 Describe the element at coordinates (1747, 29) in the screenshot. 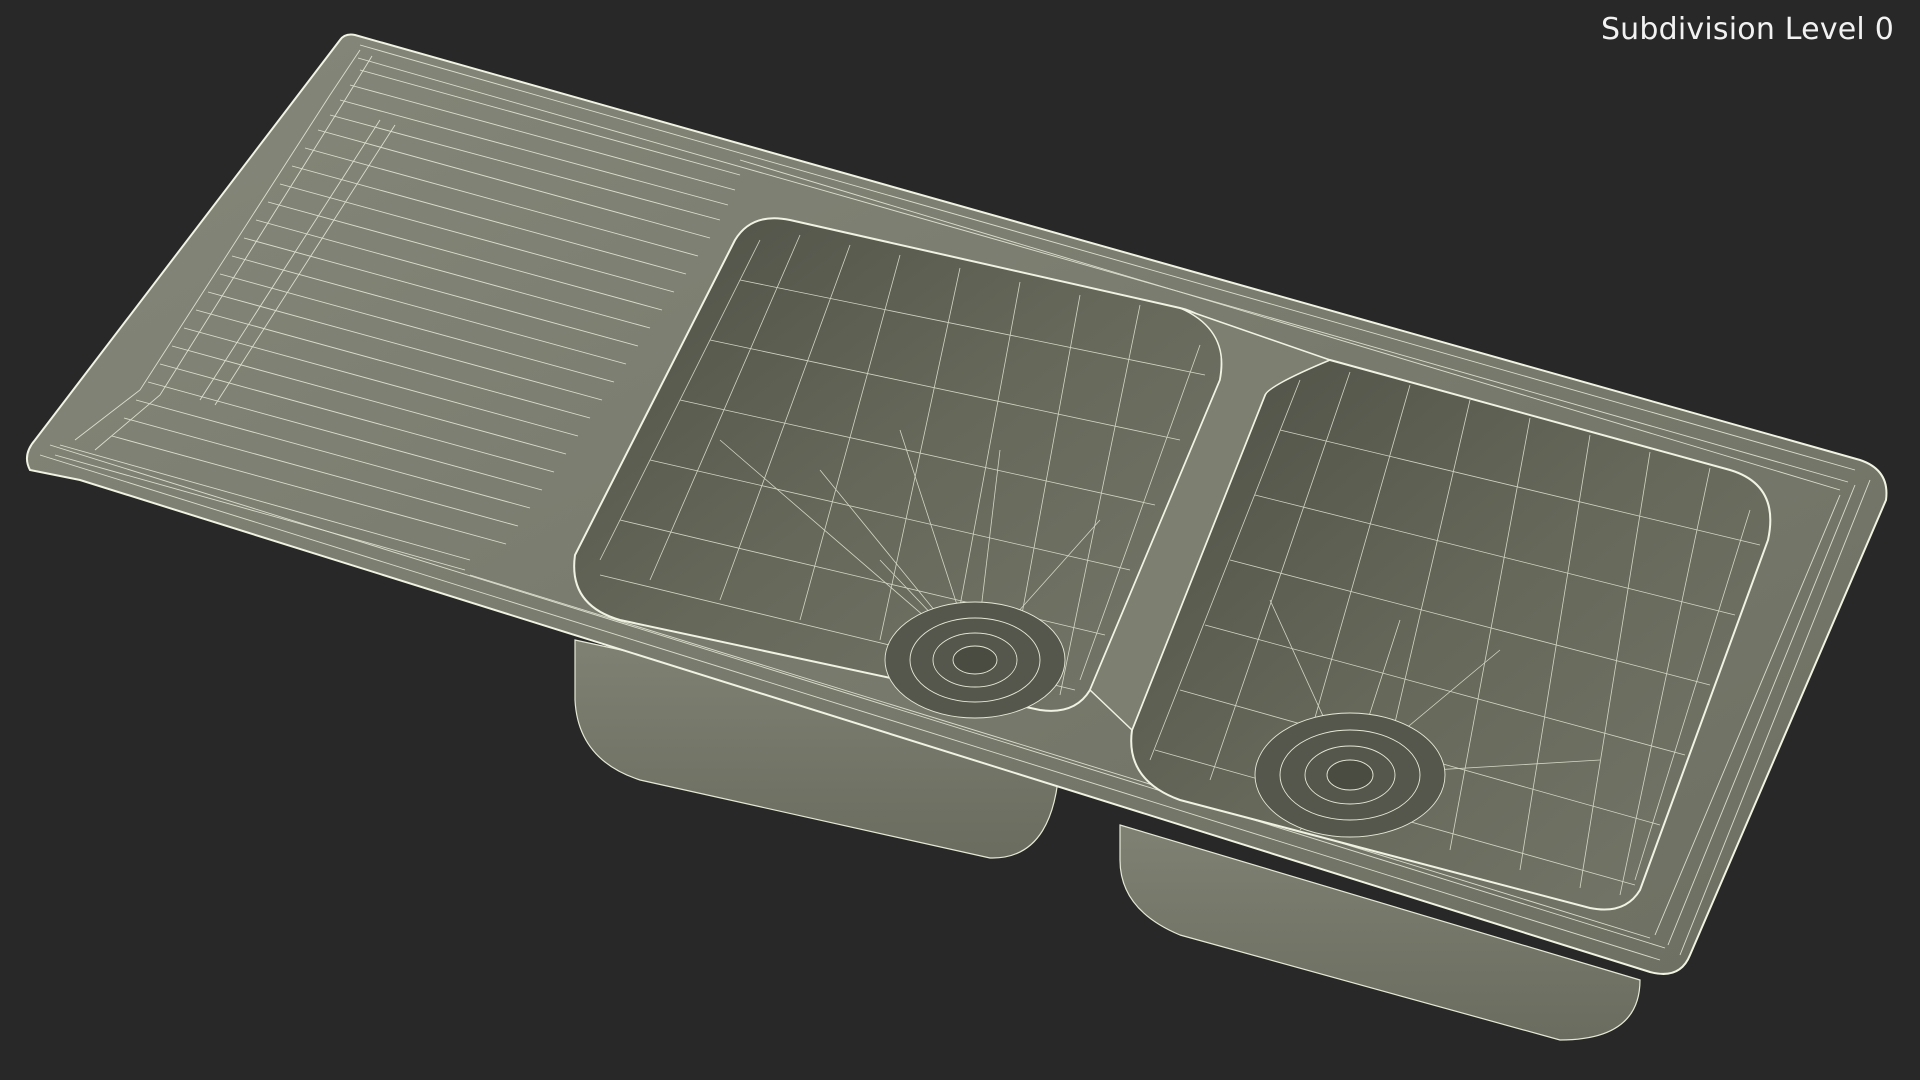

I see `subdivision-level-label: Subdivision Level 0` at that location.